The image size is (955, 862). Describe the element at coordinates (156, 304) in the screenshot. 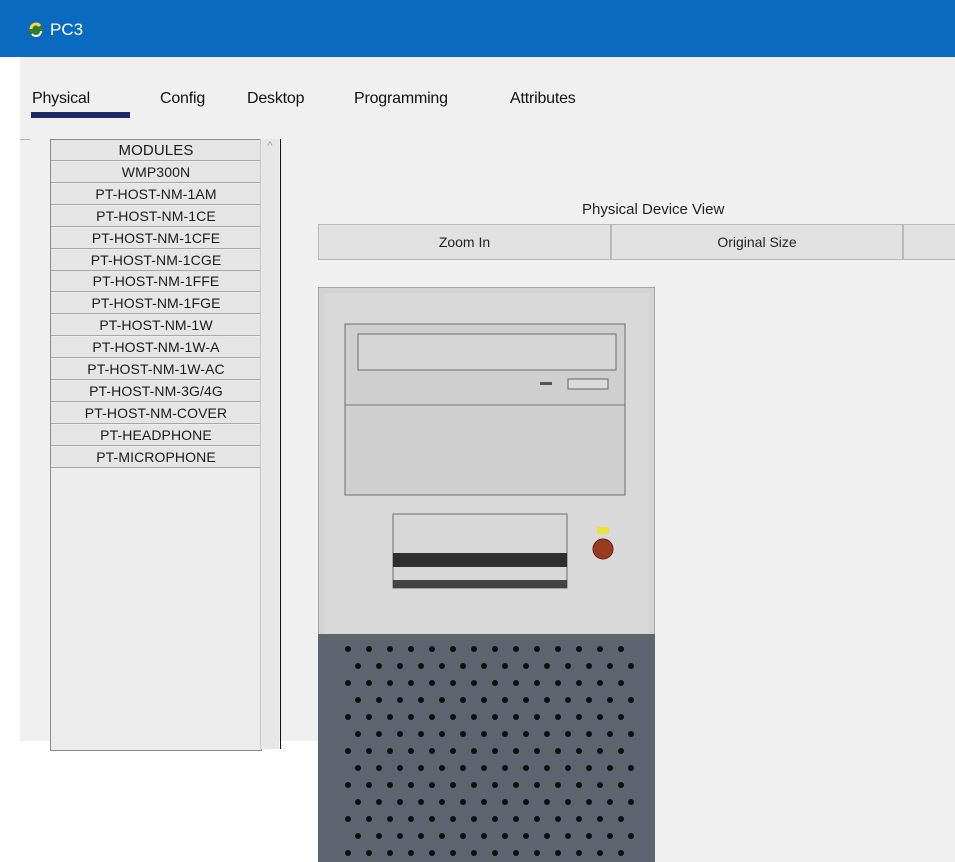

I see `module-item: PT-HOST-NM-1FGE` at that location.